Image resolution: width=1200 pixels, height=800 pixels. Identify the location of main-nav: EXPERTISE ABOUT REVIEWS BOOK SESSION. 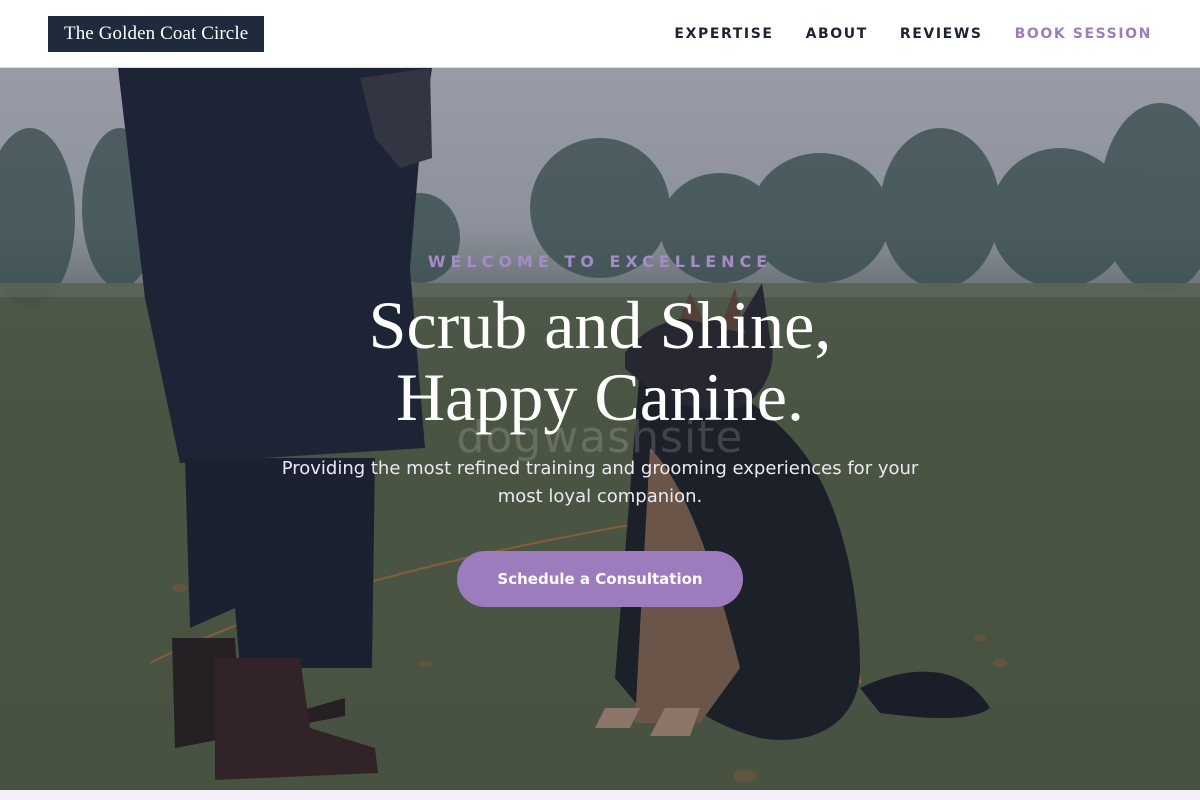
(913, 34).